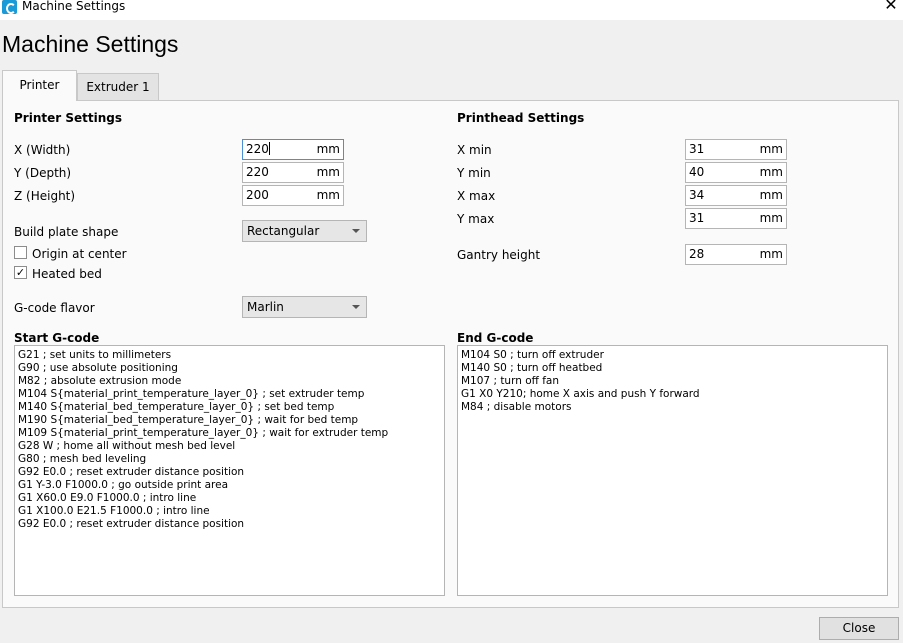 The width and height of the screenshot is (903, 643). I want to click on code-line: G21 ; set units to millimeters, so click(95, 355).